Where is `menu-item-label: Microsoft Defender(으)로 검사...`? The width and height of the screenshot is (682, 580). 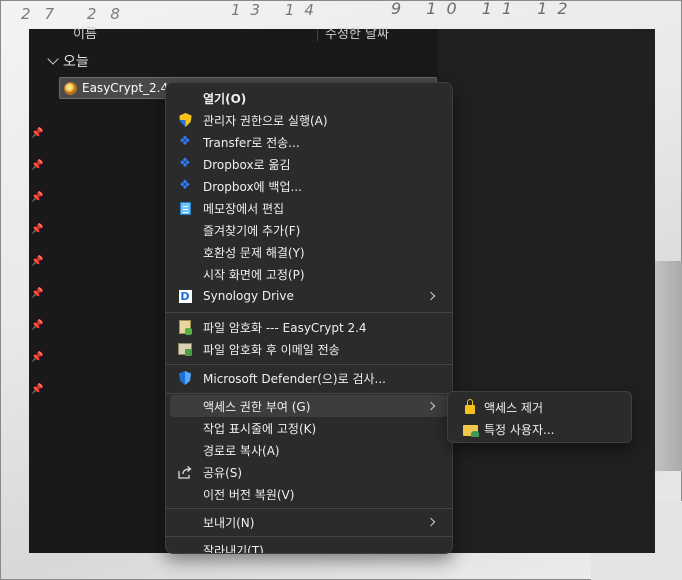
menu-item-label: Microsoft Defender(으)로 검사... is located at coordinates (294, 378).